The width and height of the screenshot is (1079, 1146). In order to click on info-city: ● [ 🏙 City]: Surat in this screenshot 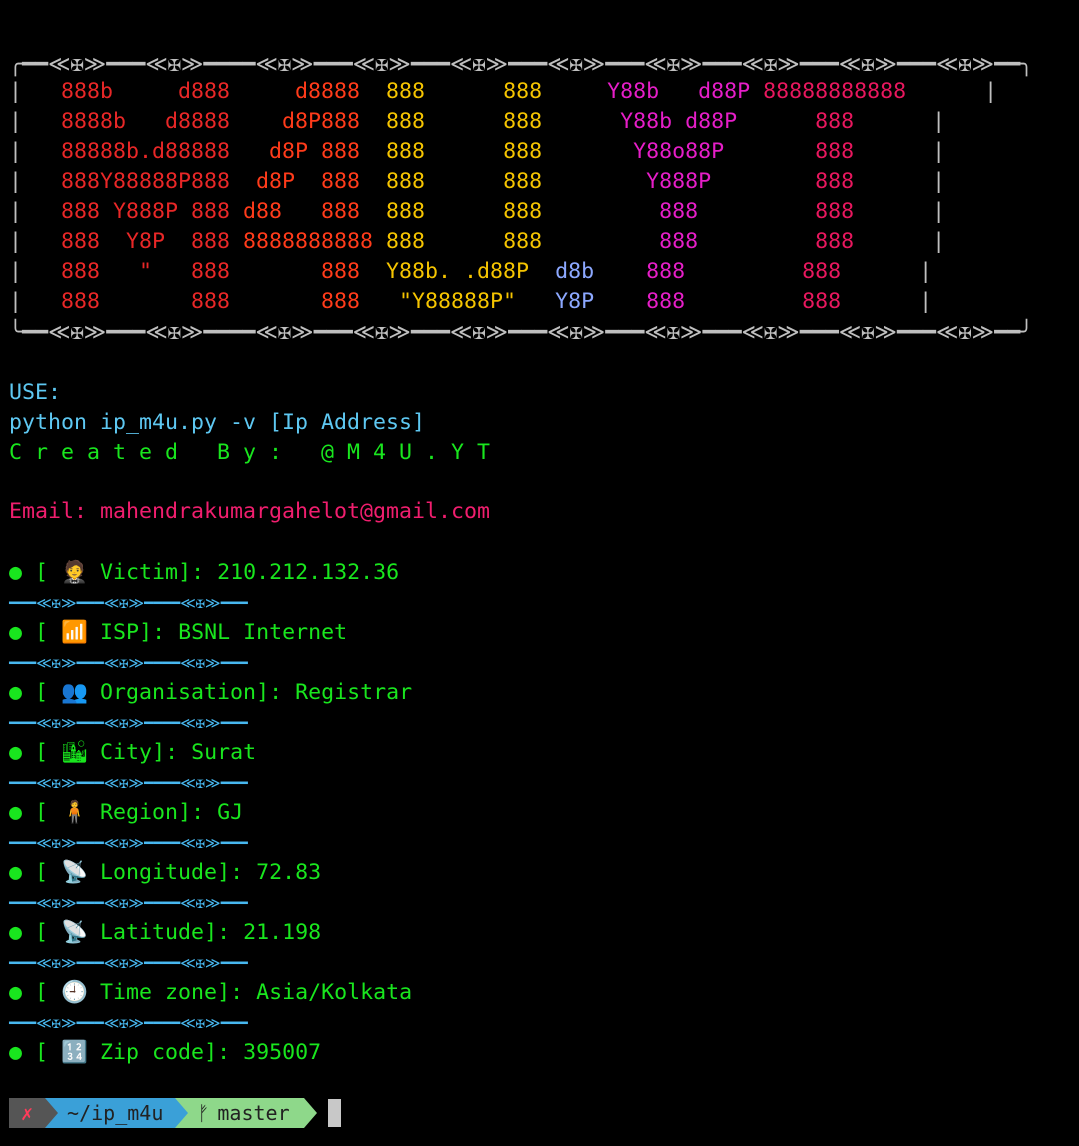, I will do `click(132, 753)`.